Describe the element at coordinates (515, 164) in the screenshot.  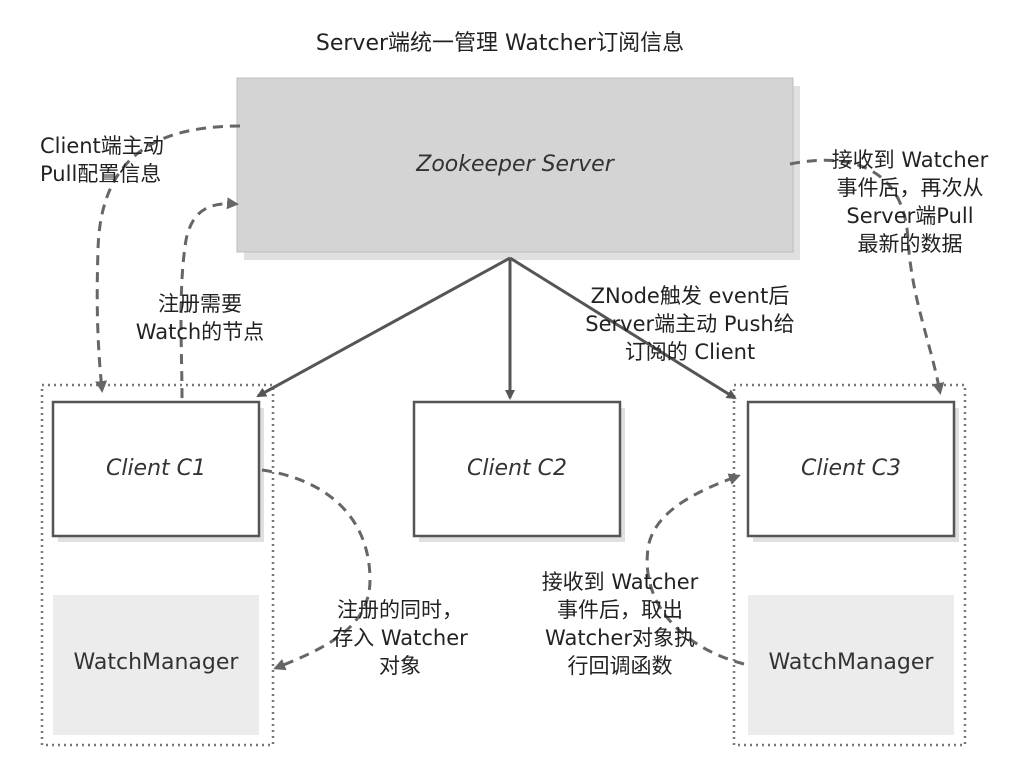
I see `server-label: Zookeeper Server` at that location.